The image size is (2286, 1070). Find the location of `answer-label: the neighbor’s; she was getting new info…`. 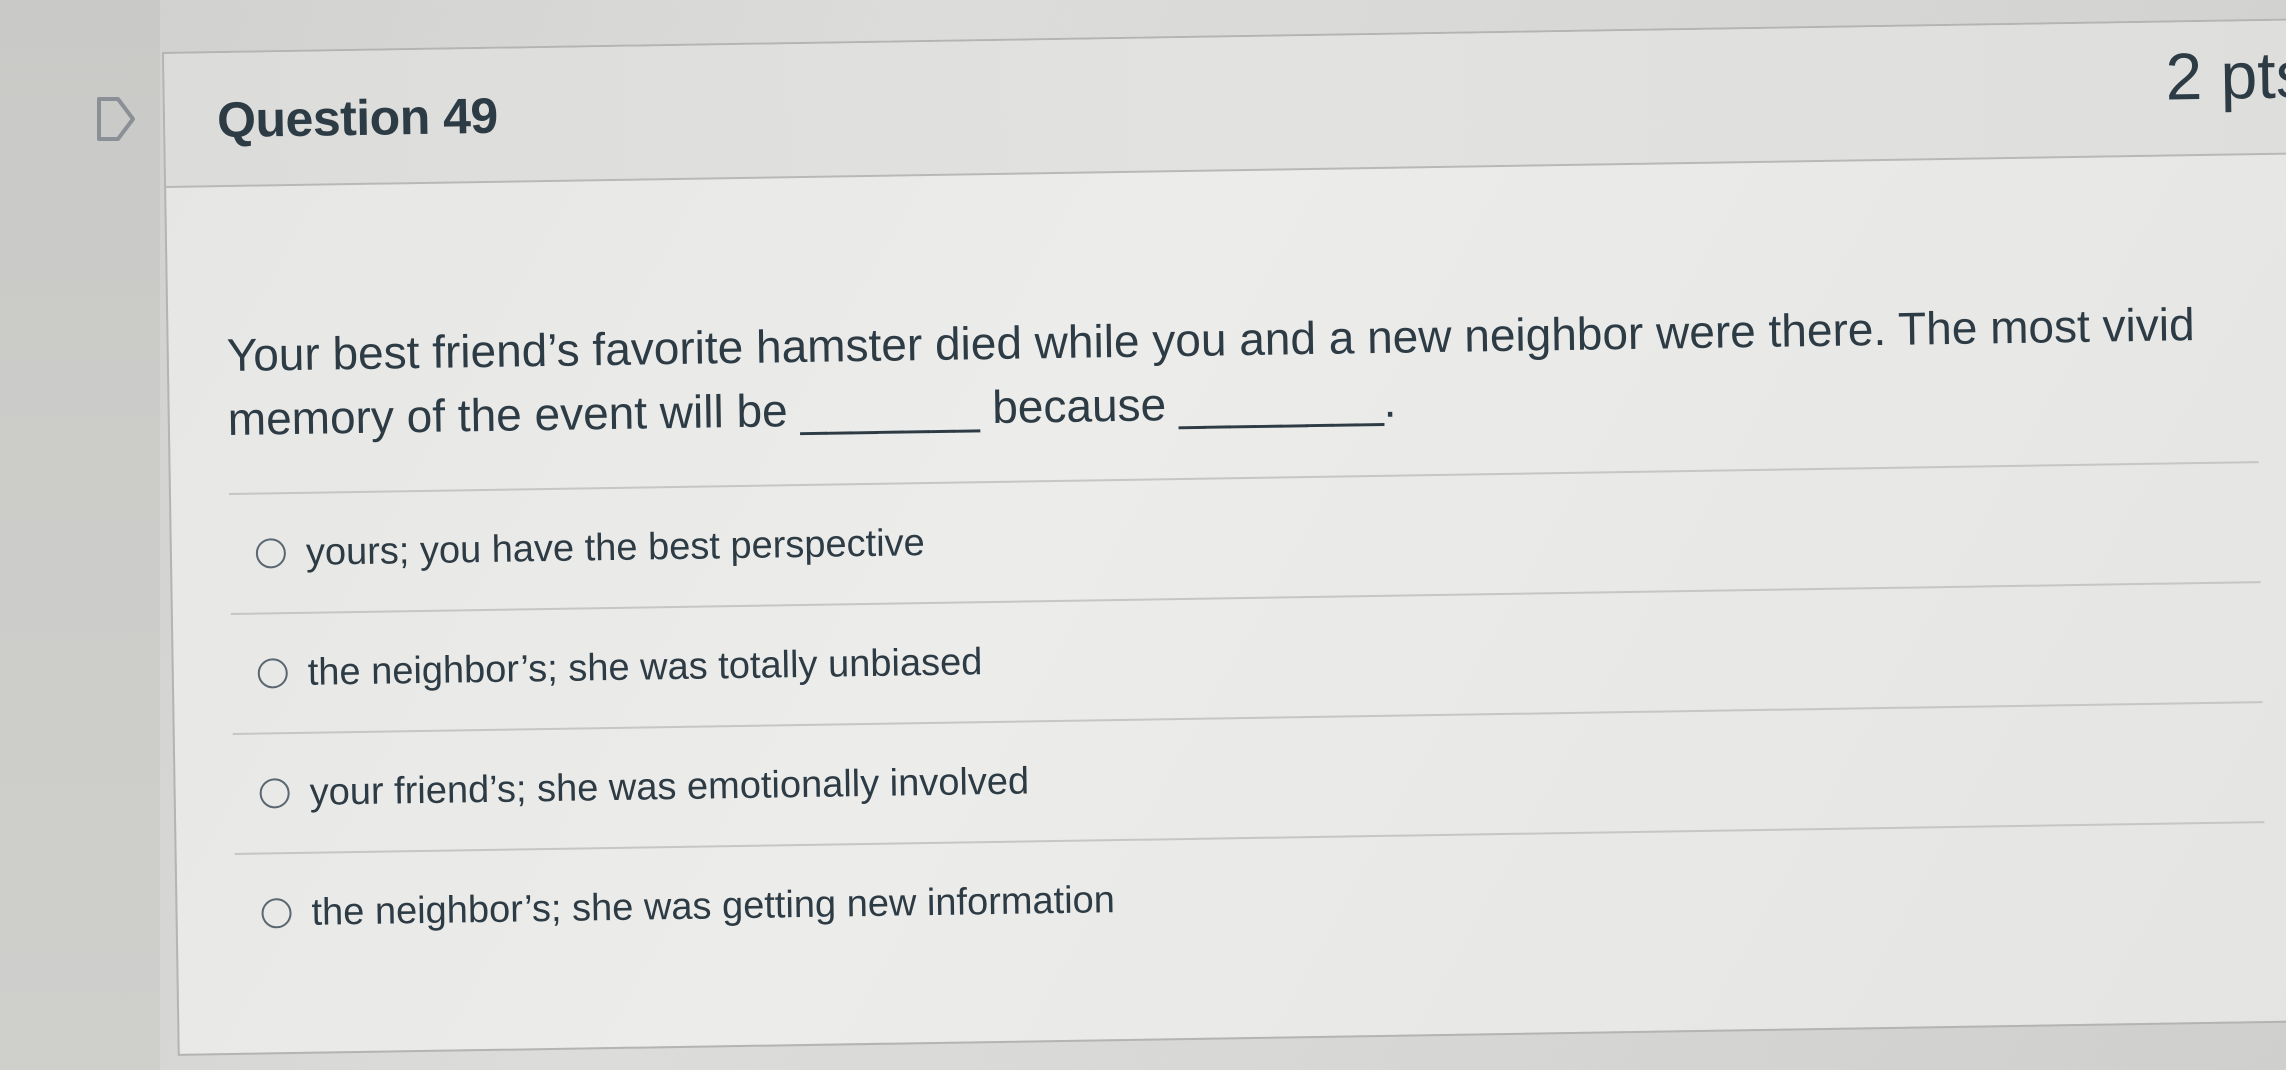

answer-label: the neighbor’s; she was getting new info… is located at coordinates (713, 907).